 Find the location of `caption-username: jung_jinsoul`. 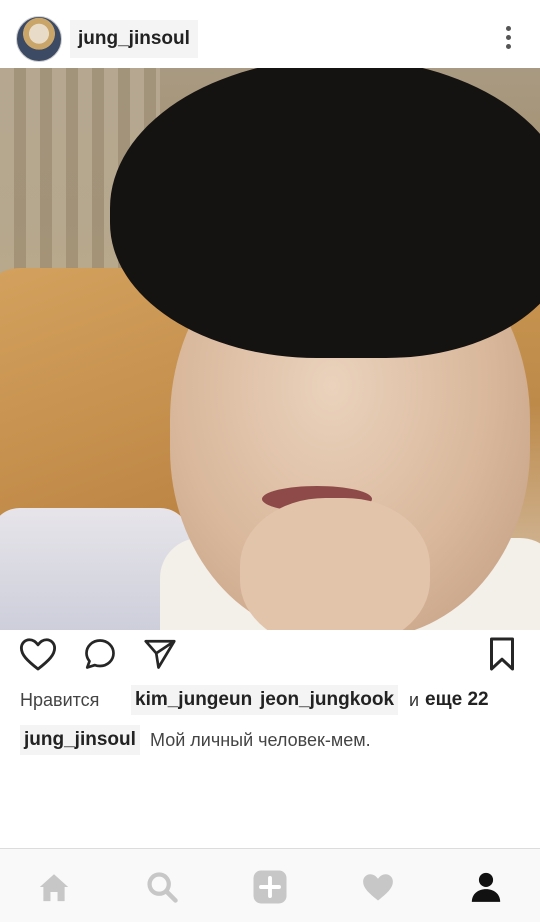

caption-username: jung_jinsoul is located at coordinates (80, 740).